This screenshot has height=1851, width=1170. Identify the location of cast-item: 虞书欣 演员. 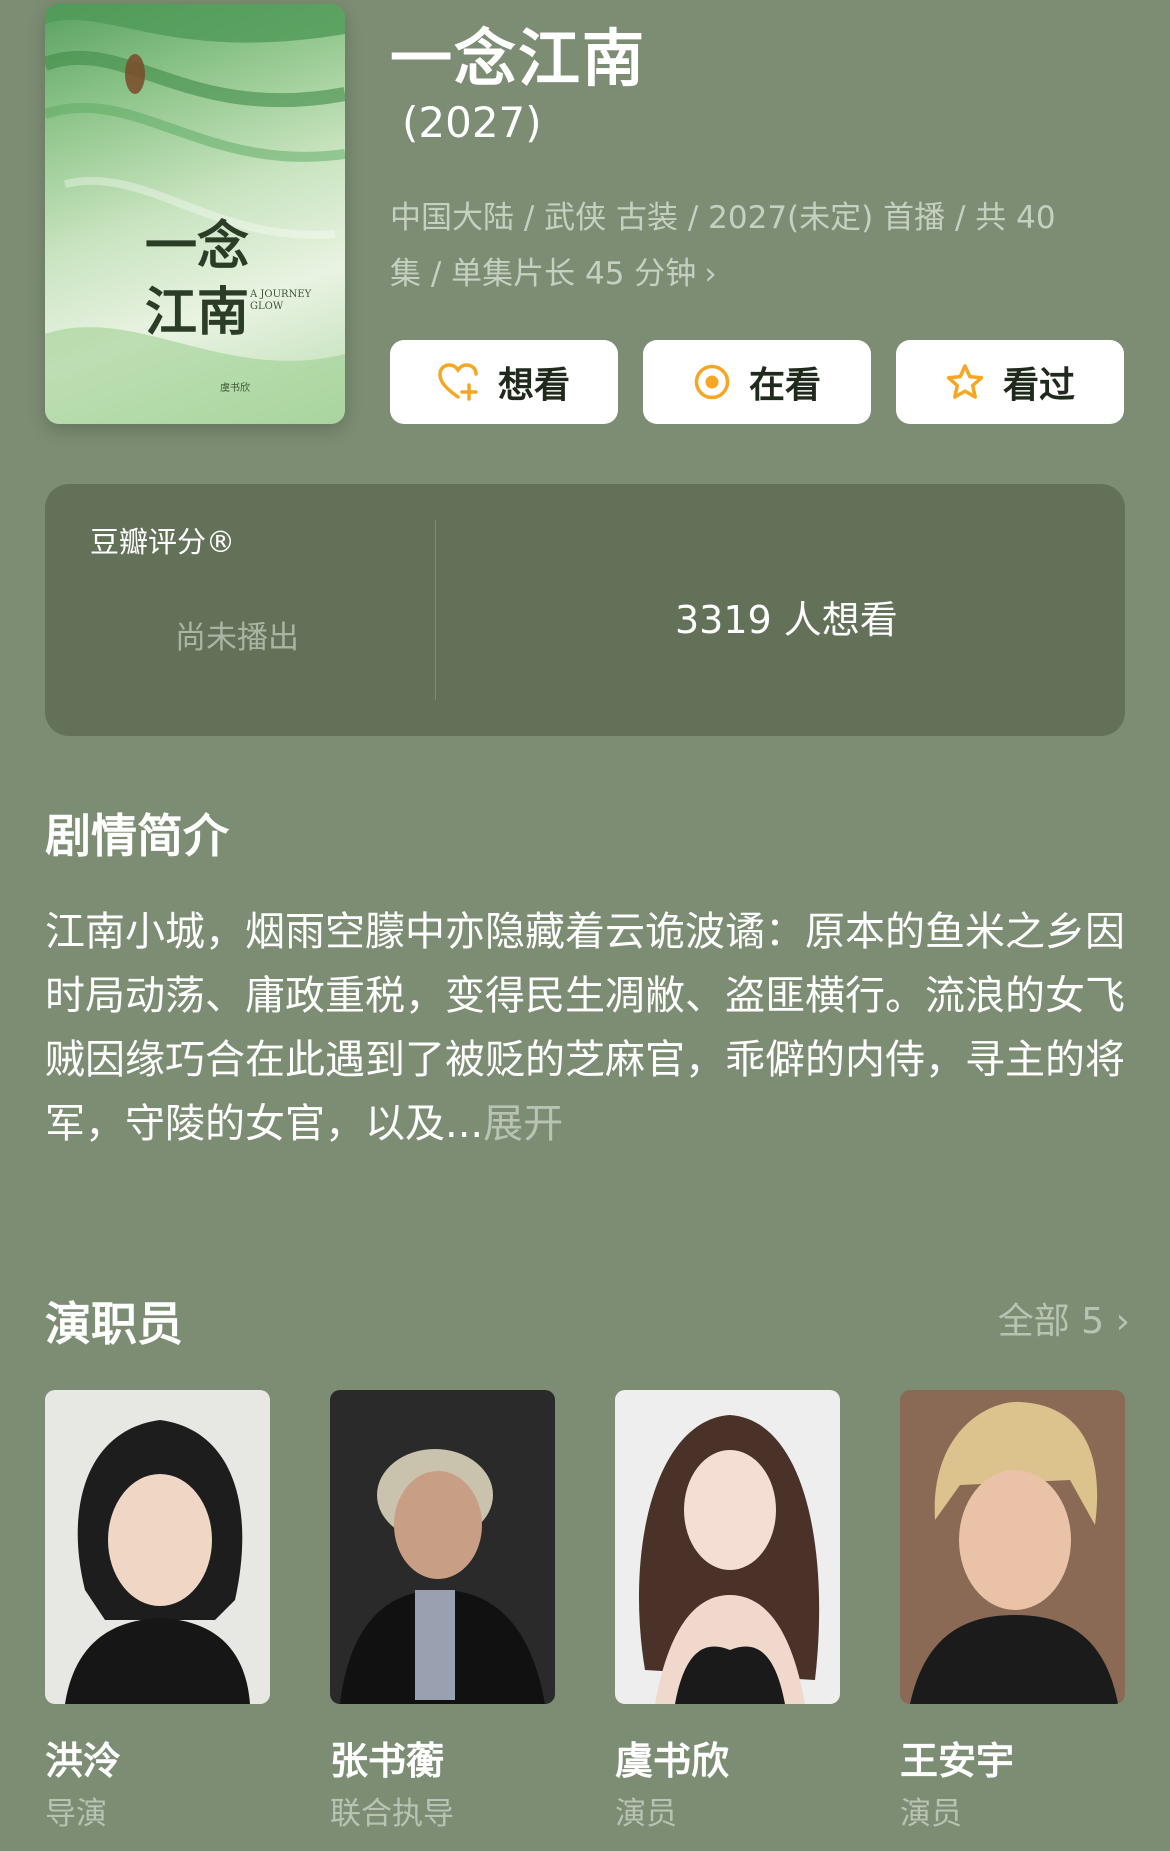
(727, 1611).